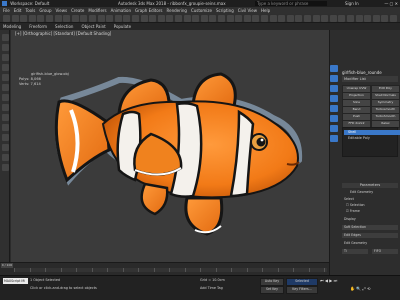 This screenshot has height=300, width=400. Describe the element at coordinates (64, 26) in the screenshot. I see `ribbon-tab-selection: Selection` at that location.